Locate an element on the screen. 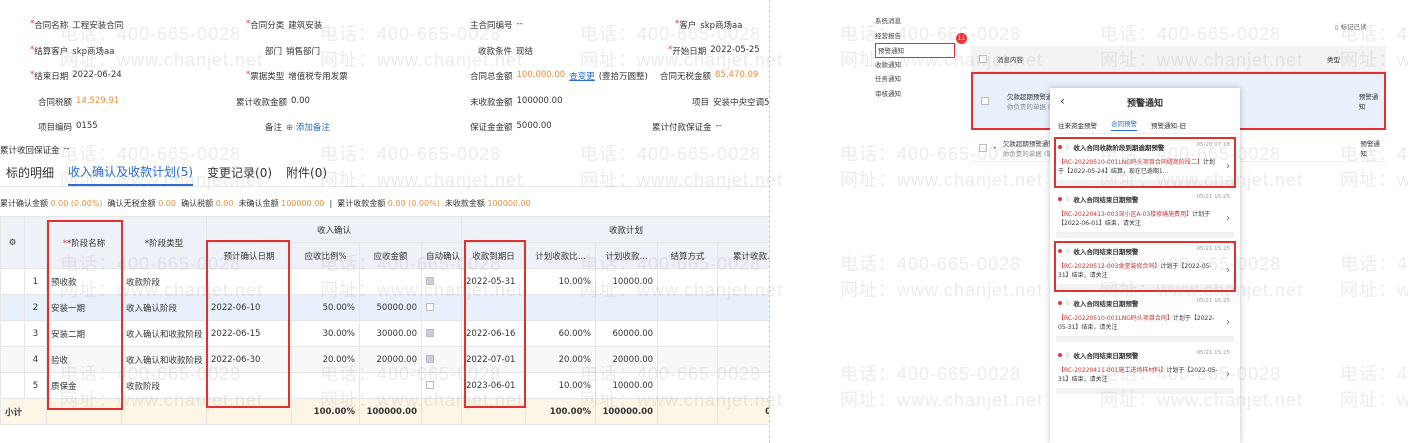 The width and height of the screenshot is (1408, 443). col-stage-name: **阶段名称 is located at coordinates (84, 242).